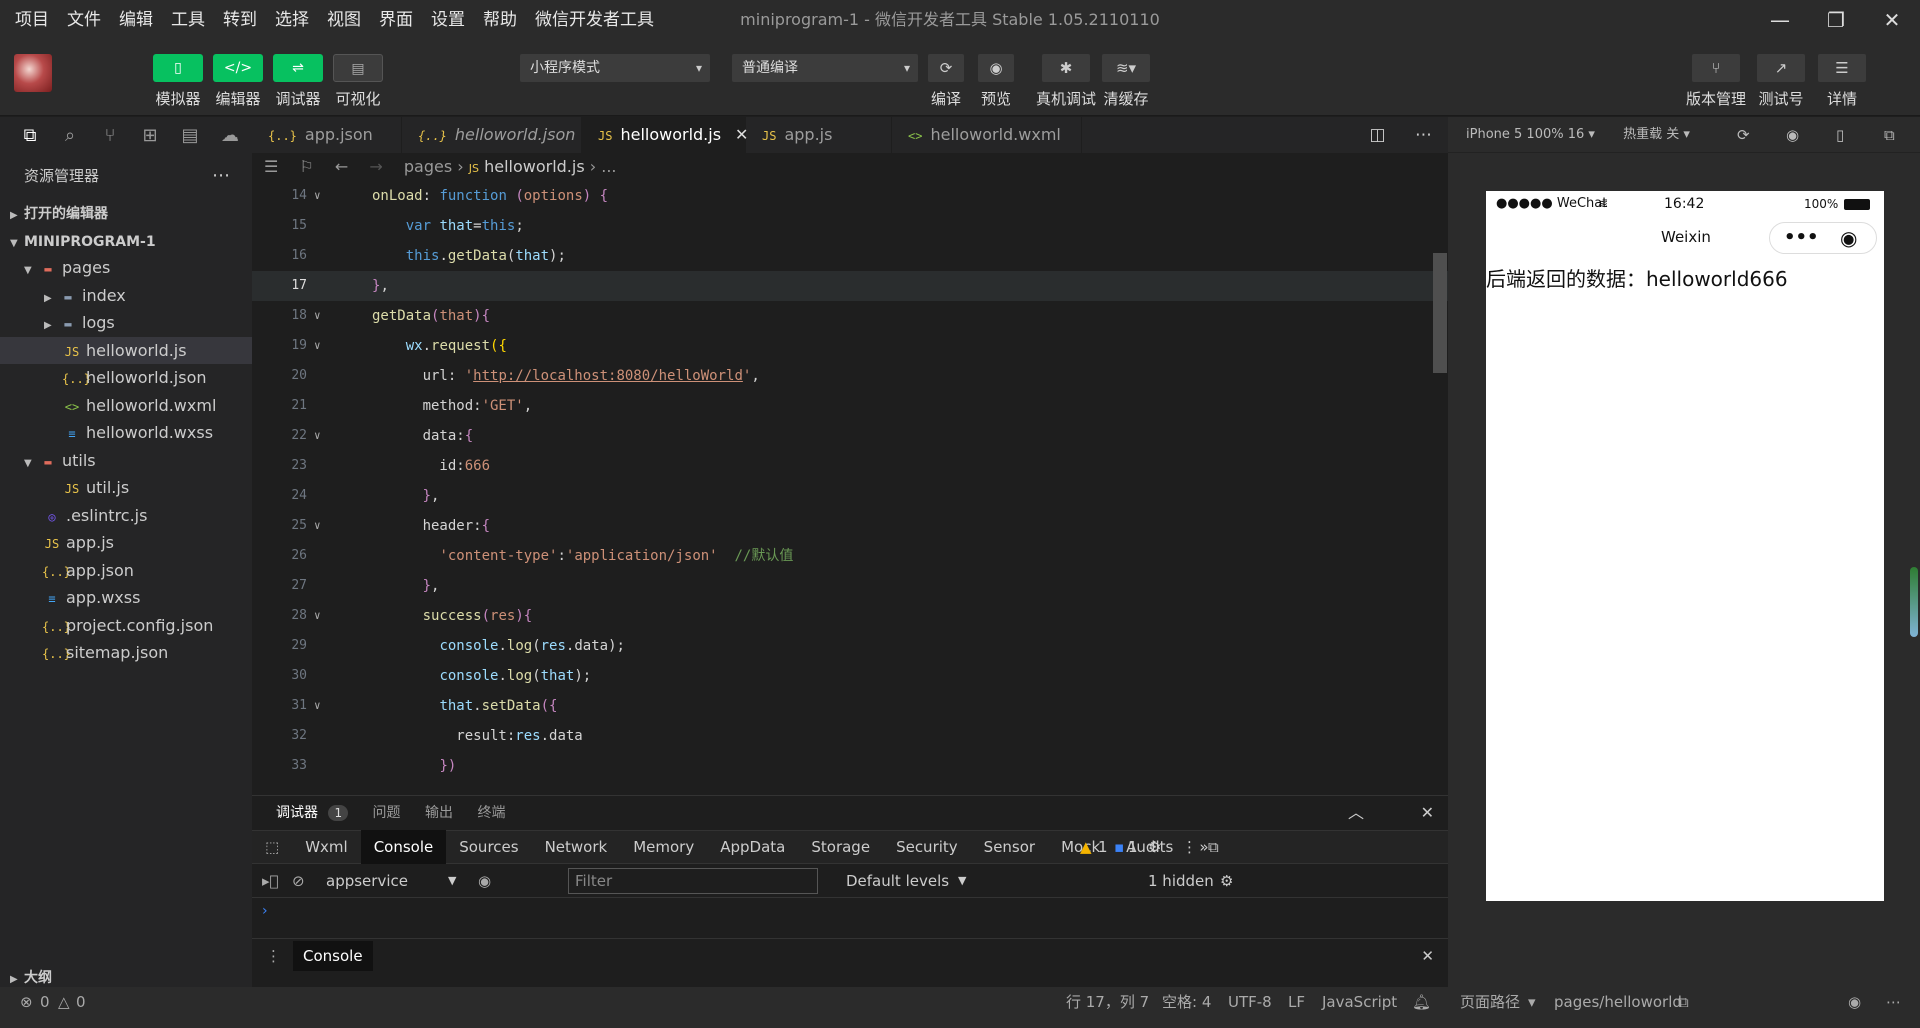 This screenshot has height=1028, width=1920. Describe the element at coordinates (840, 847) in the screenshot. I see `tab-storage: Storage` at that location.